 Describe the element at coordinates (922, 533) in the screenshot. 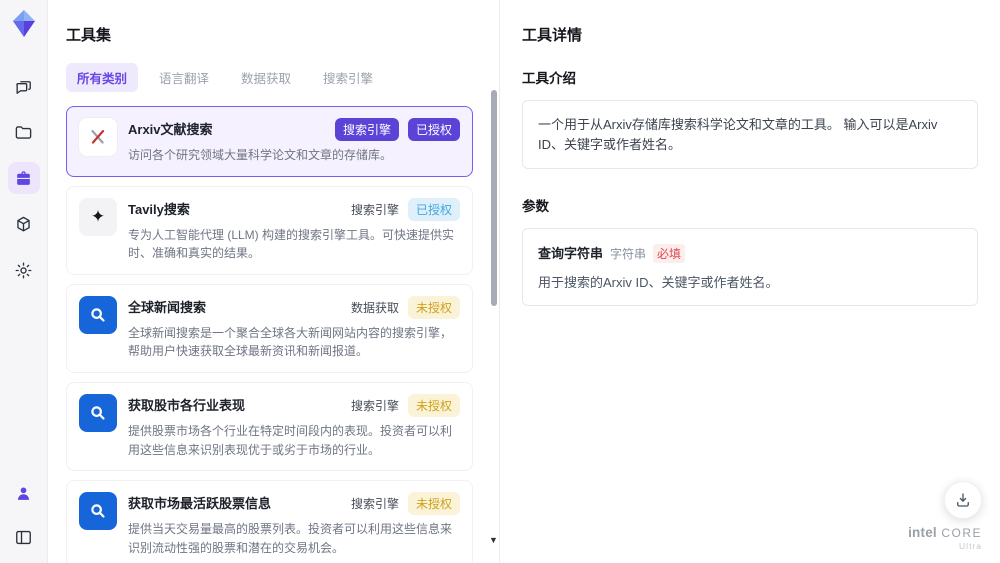

I see `intel-brand-text: intel` at that location.